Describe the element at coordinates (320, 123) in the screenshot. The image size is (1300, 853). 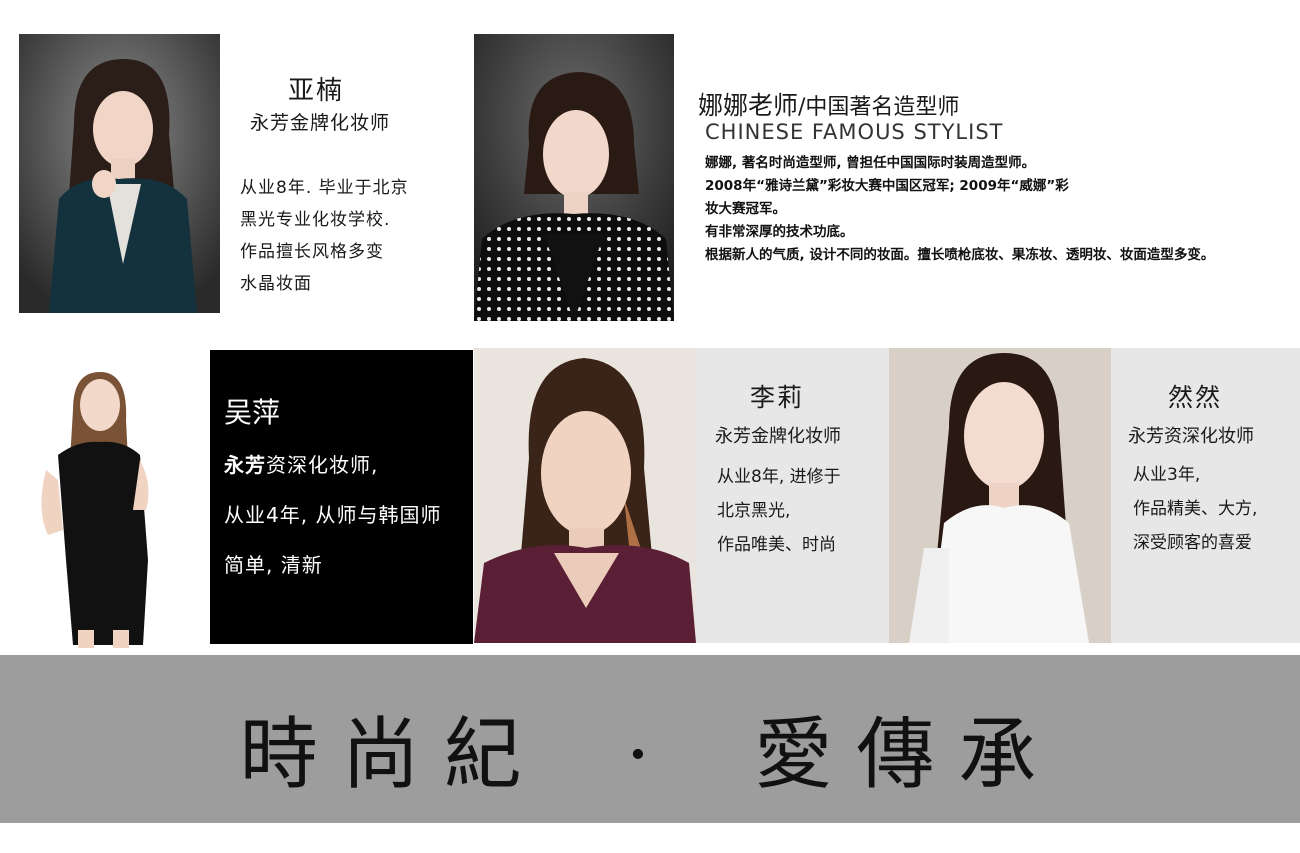
I see `ya-nan-title: 永芳金牌化妆师` at that location.